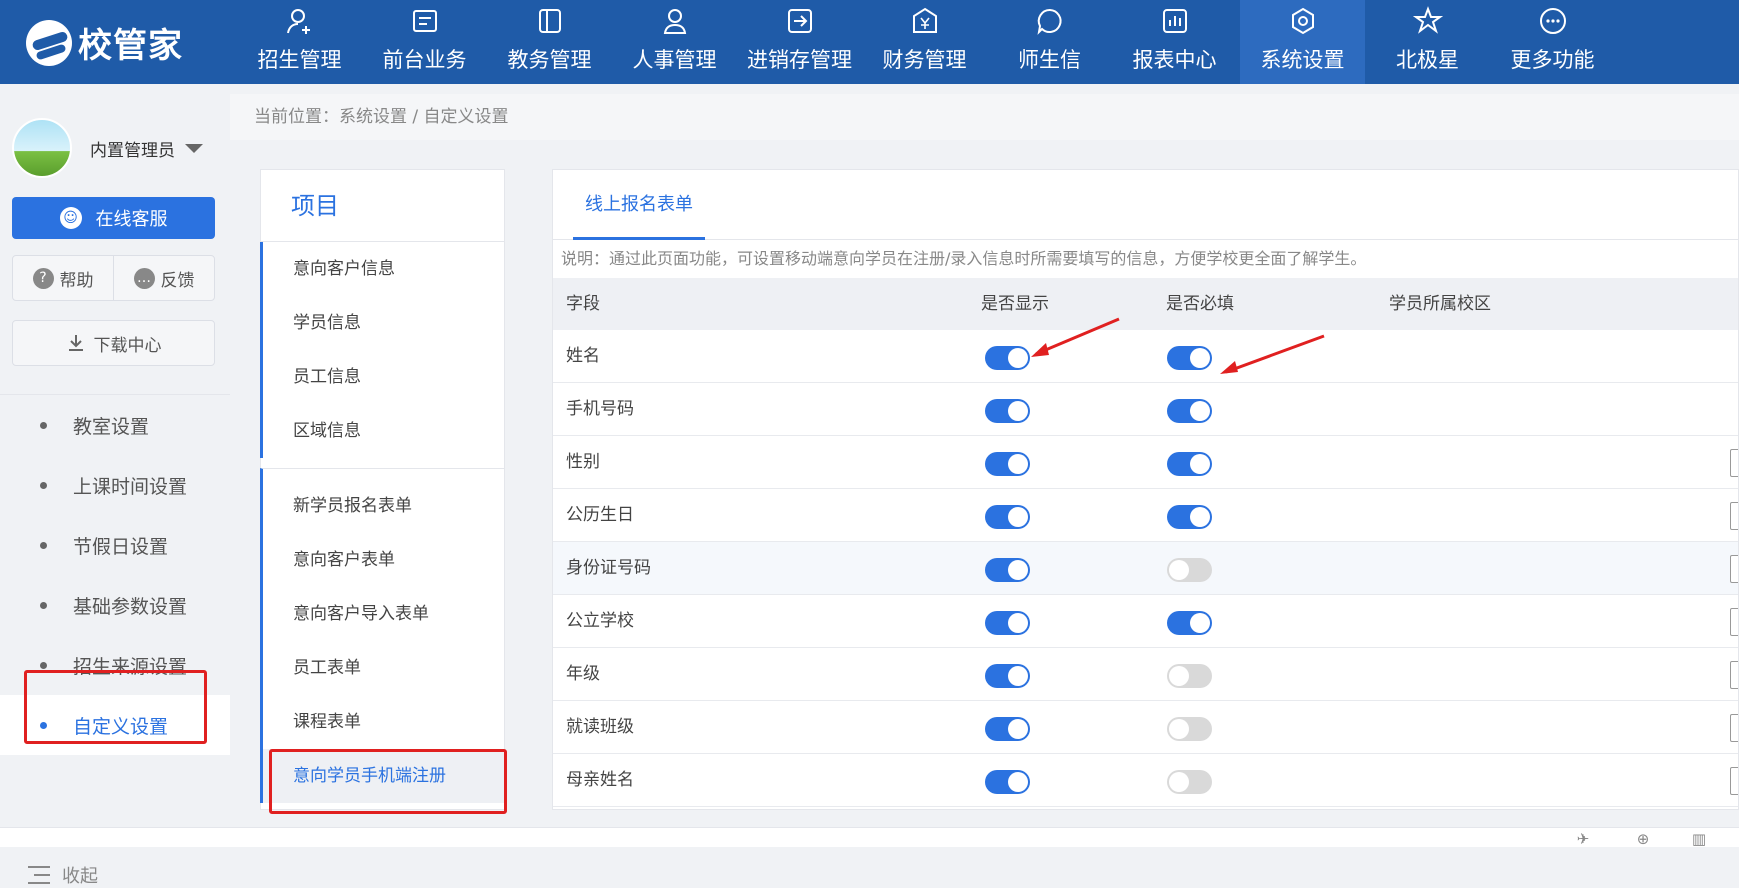  What do you see at coordinates (924, 42) in the screenshot?
I see `nav-item-finance: 财务管理` at bounding box center [924, 42].